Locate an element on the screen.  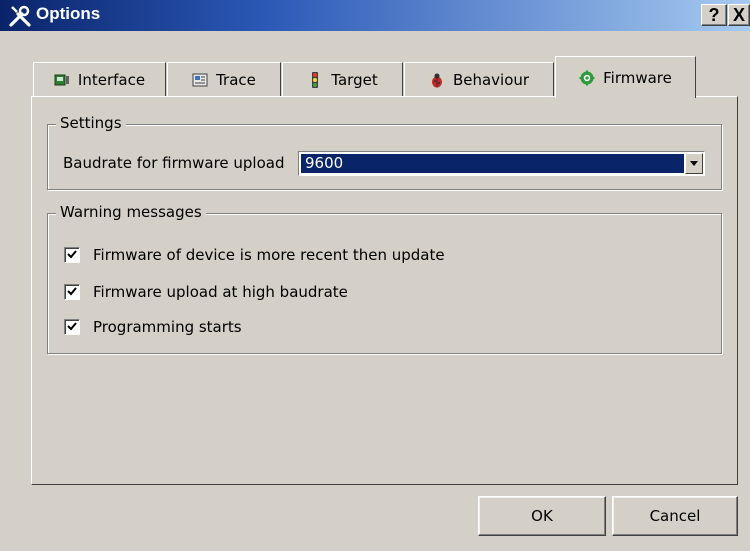
checkbox-high-baudrate is located at coordinates (72, 292).